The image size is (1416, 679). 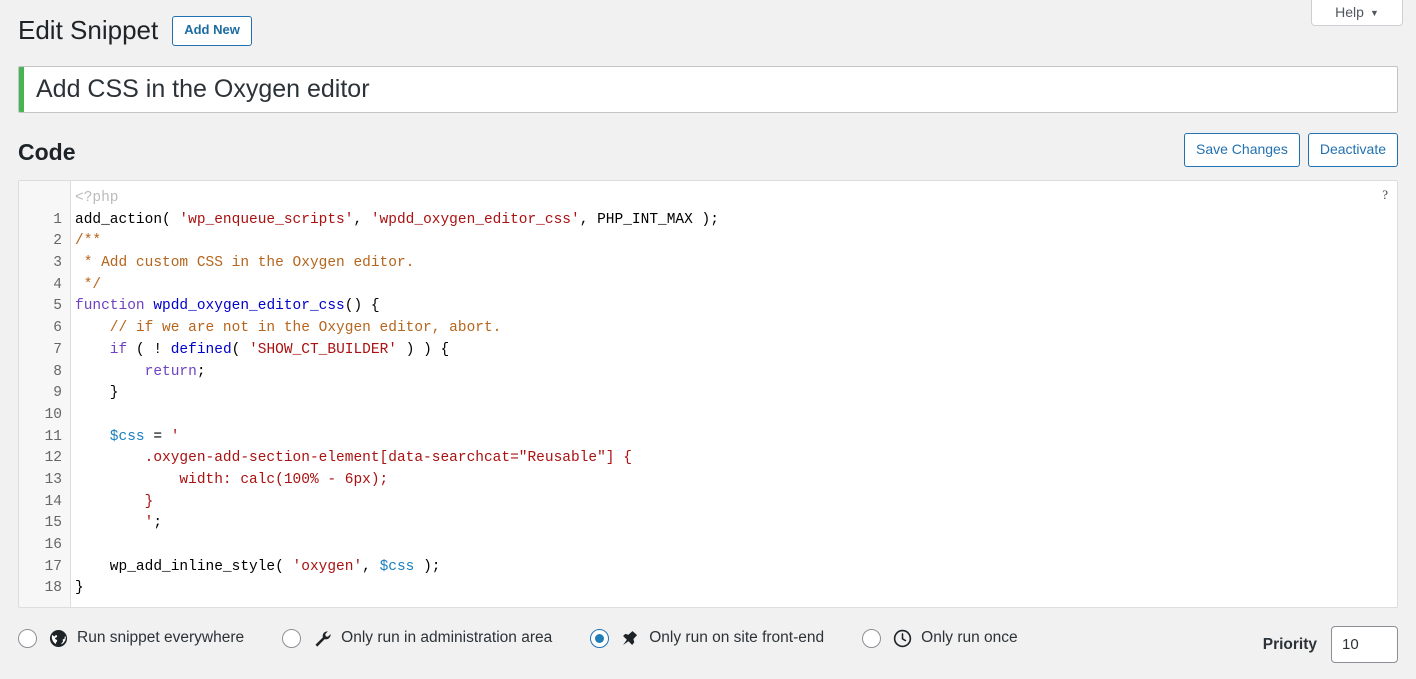 I want to click on clock-icon, so click(x=902, y=638).